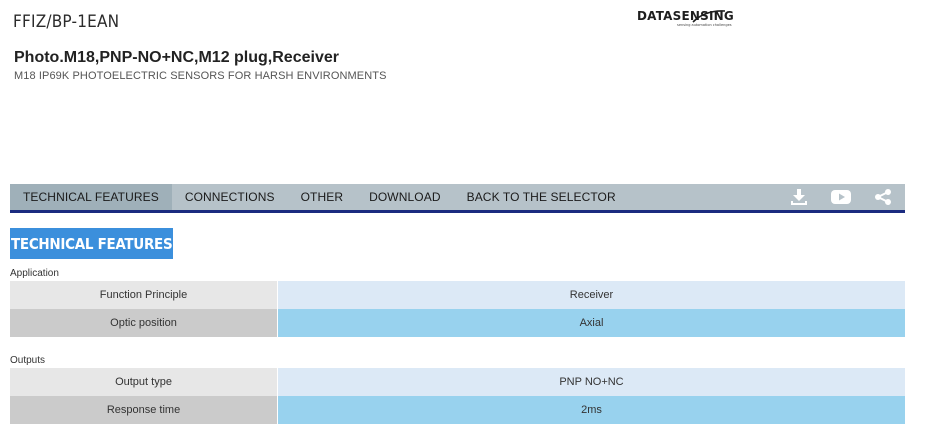  I want to click on tab-back-to-selector: BACK TO THE SELECTOR, so click(541, 197).